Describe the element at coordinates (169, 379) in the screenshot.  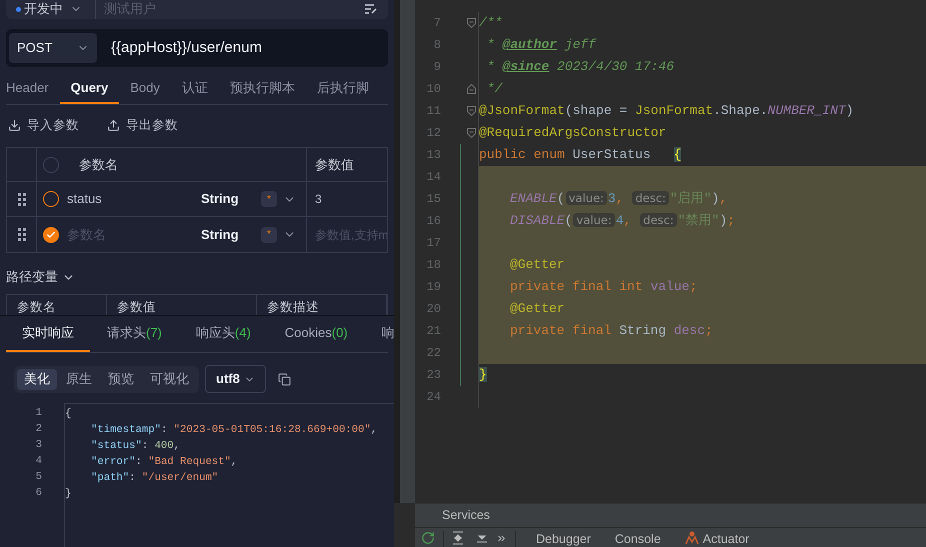
I see `view-mode-tab: 可视化` at that location.